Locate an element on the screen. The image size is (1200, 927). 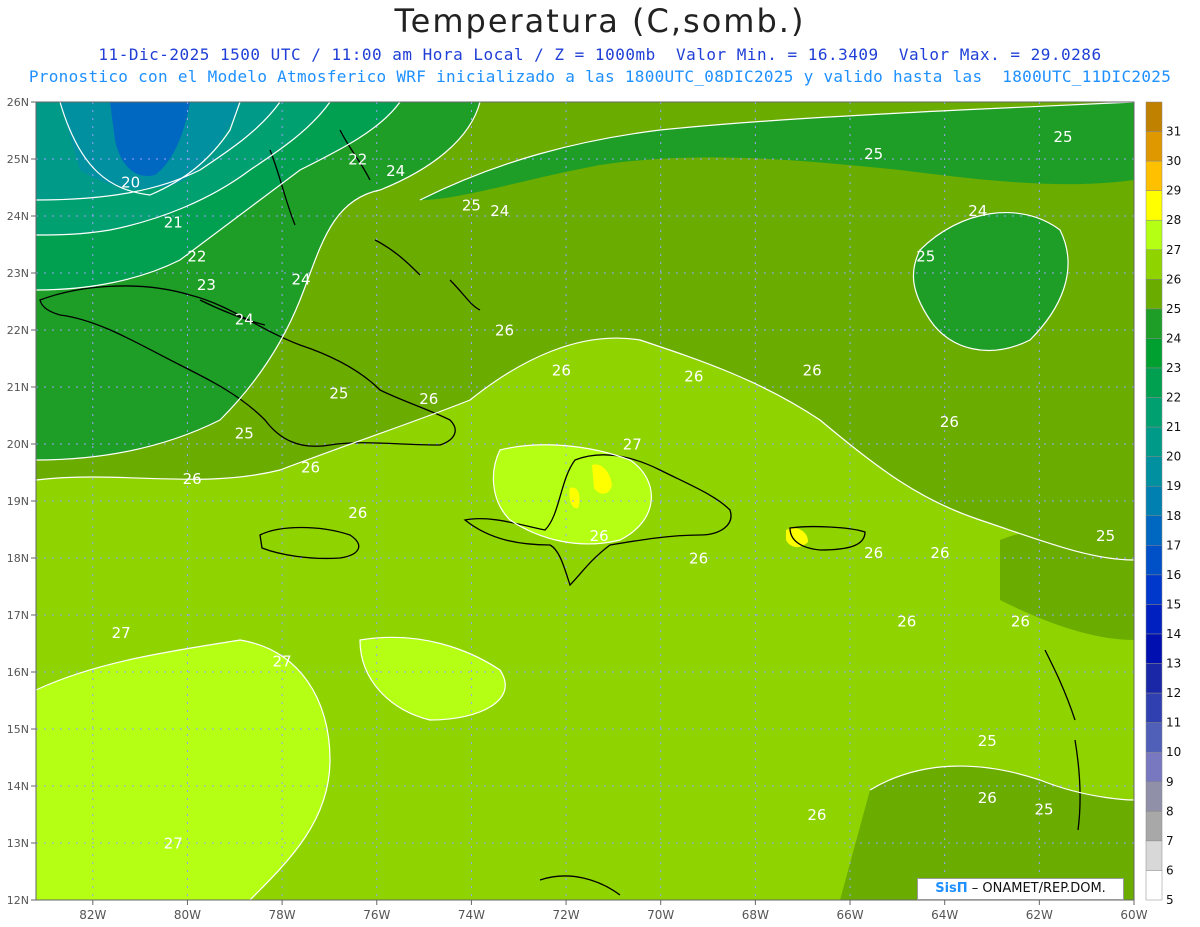
lat-tick-label: 14N is located at coordinates (18, 786).